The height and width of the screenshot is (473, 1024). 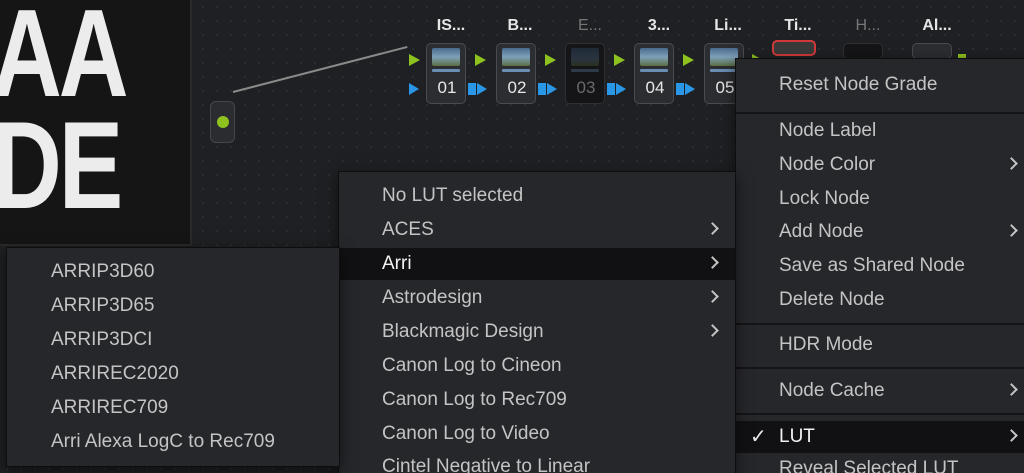 I want to click on node-3-key-input, so click(x=552, y=89).